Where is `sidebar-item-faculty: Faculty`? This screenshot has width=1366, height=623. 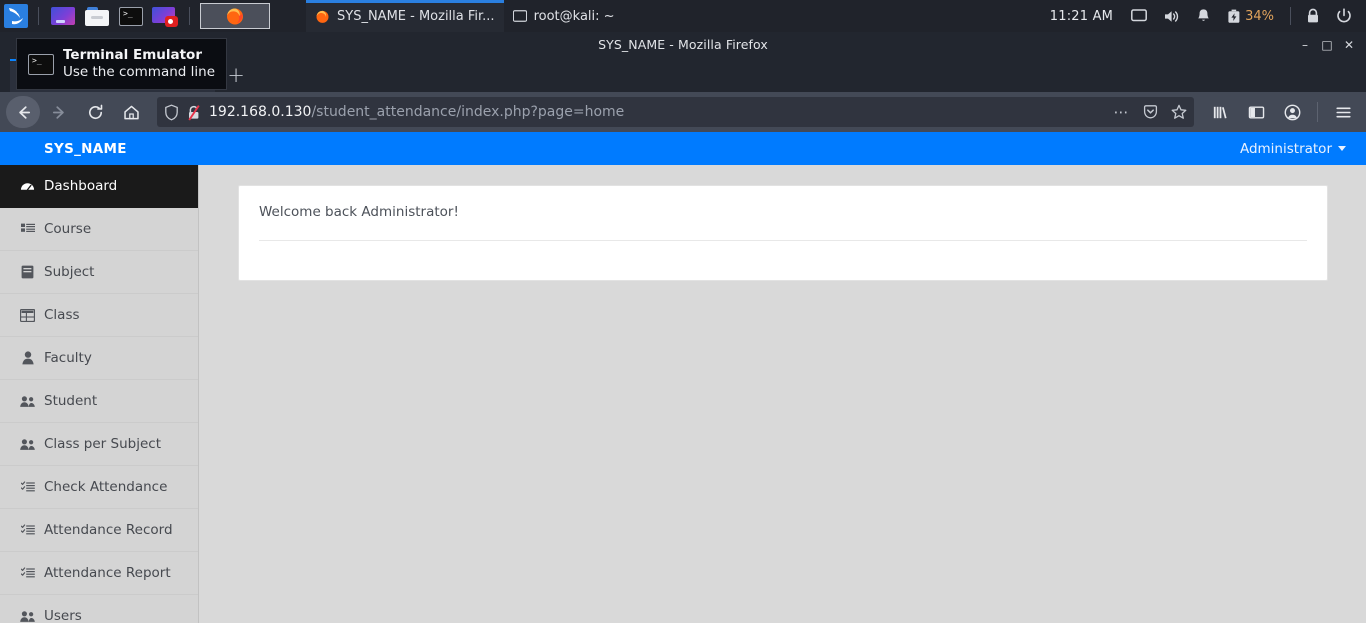
sidebar-item-faculty: Faculty is located at coordinates (99, 358).